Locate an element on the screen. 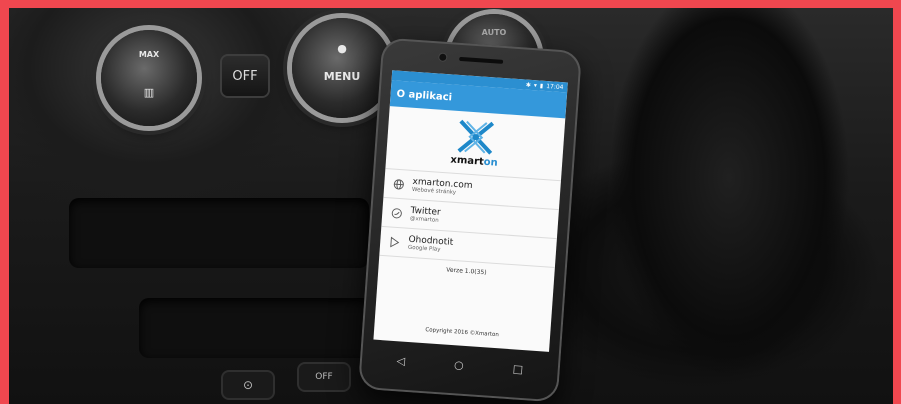  brand-wordmark: xmarton is located at coordinates (474, 161).